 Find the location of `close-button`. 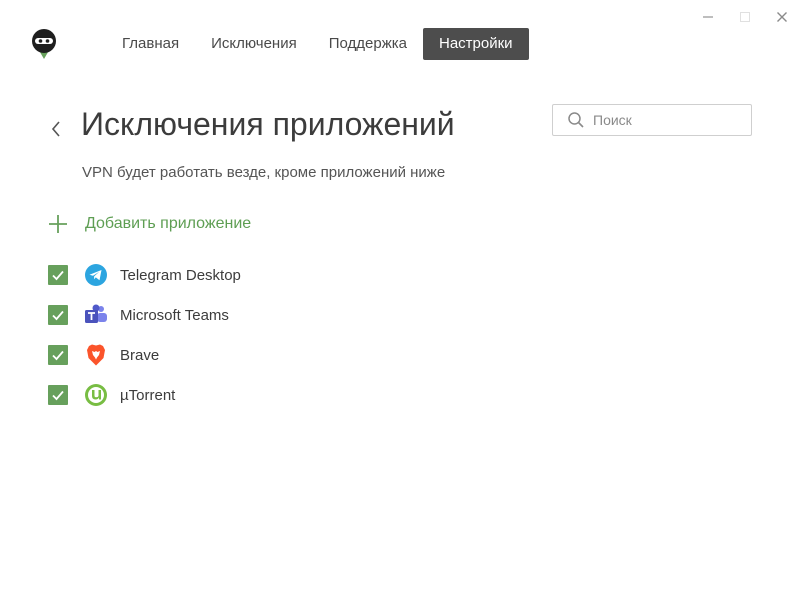

close-button is located at coordinates (781, 17).